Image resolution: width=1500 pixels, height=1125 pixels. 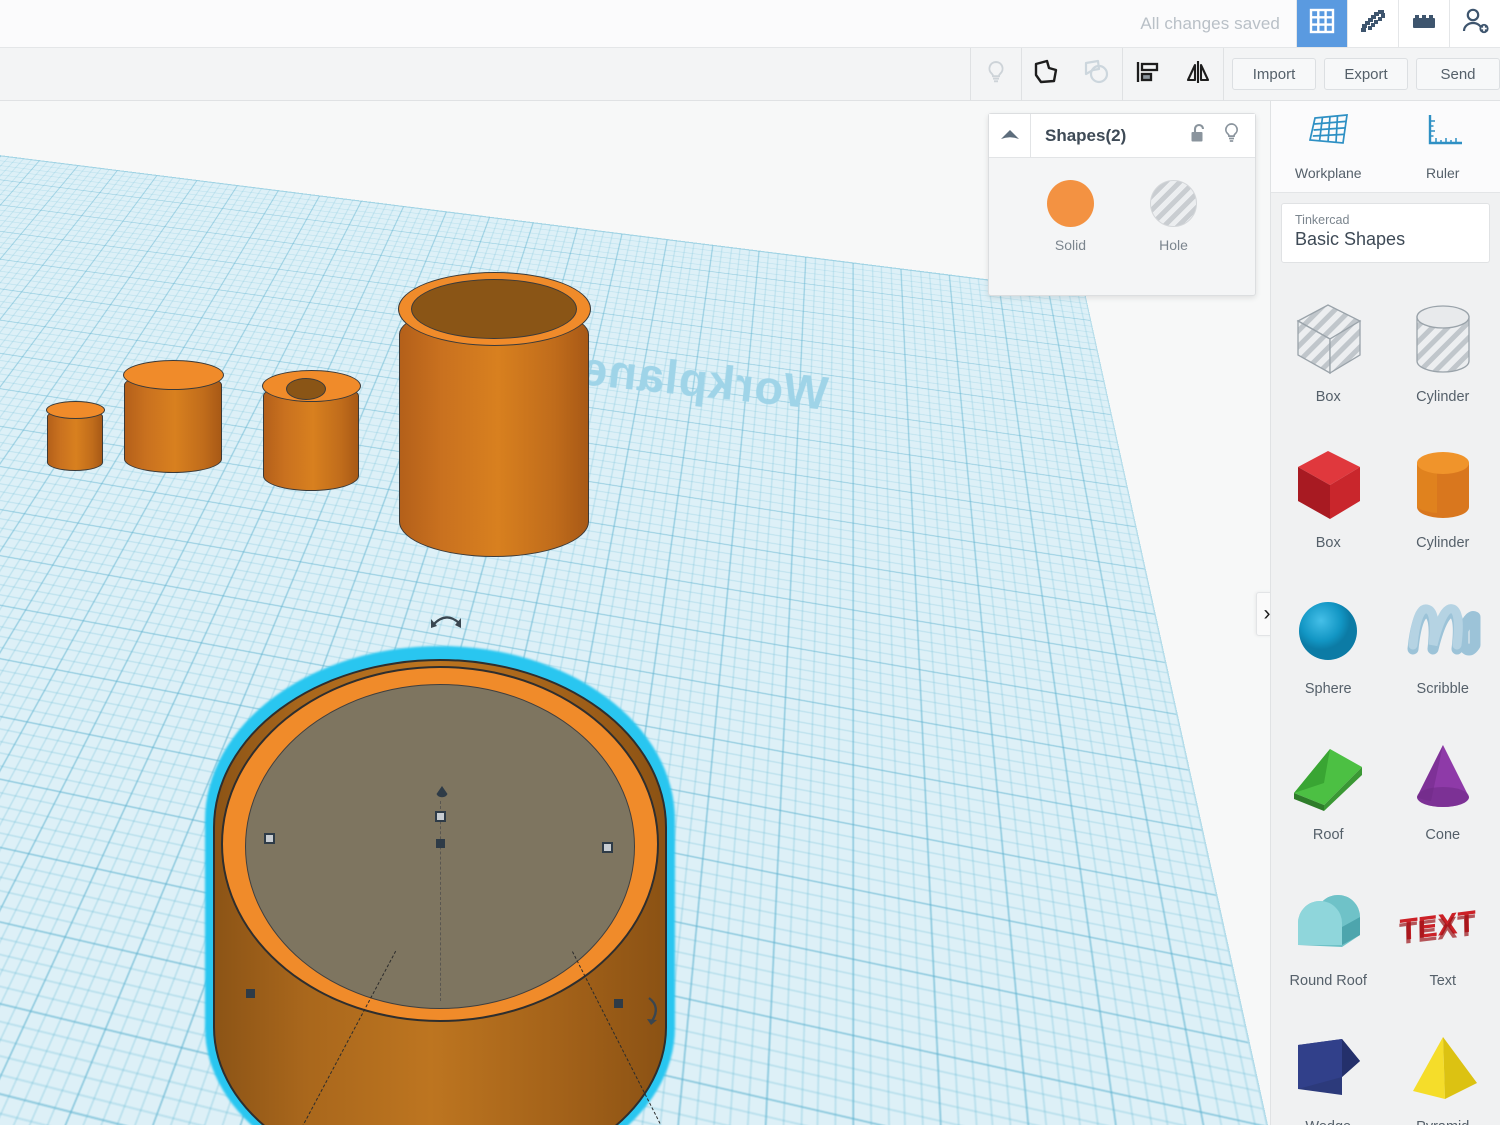 I want to click on ungroup-button, so click(x=1097, y=74).